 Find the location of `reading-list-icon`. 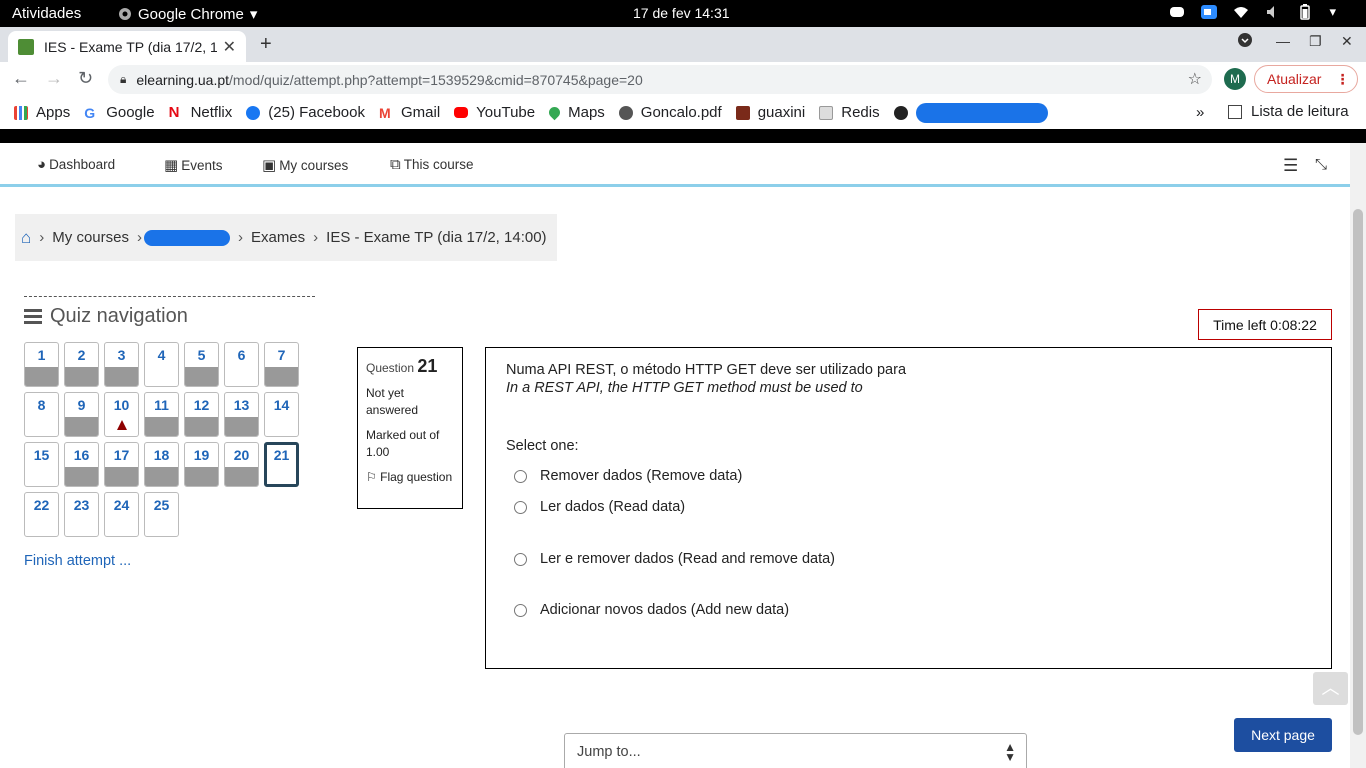

reading-list-icon is located at coordinates (1235, 111).